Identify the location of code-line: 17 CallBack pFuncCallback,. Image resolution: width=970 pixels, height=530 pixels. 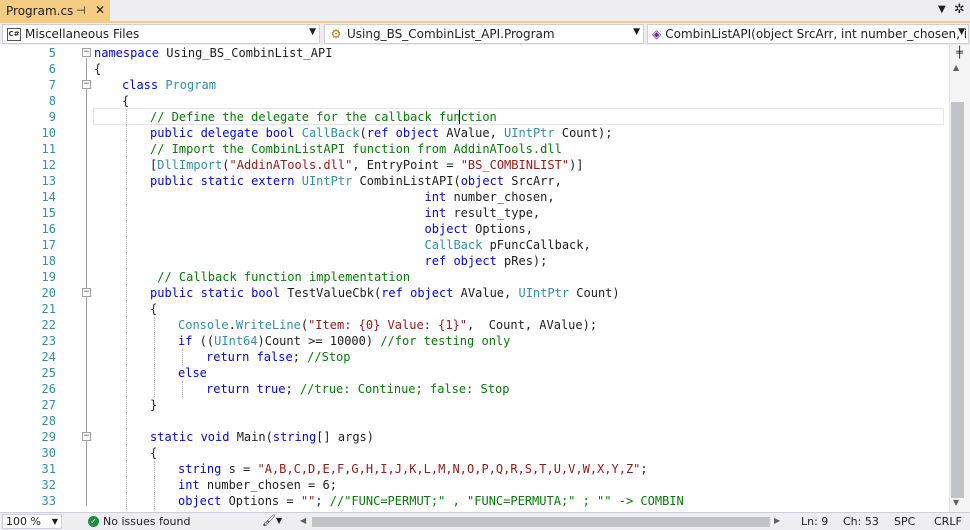
(474, 245).